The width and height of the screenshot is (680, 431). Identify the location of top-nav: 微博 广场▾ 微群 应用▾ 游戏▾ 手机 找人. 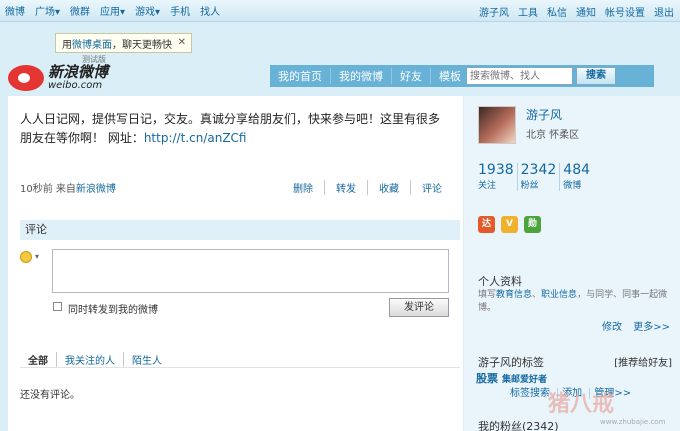
(115, 10).